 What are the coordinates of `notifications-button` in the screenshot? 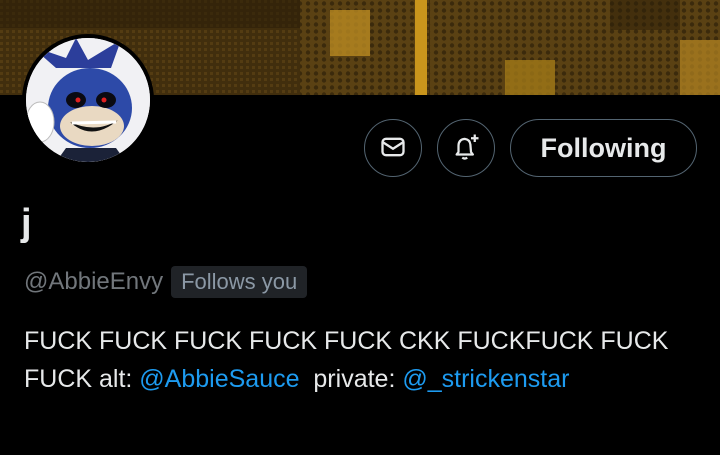 It's located at (466, 148).